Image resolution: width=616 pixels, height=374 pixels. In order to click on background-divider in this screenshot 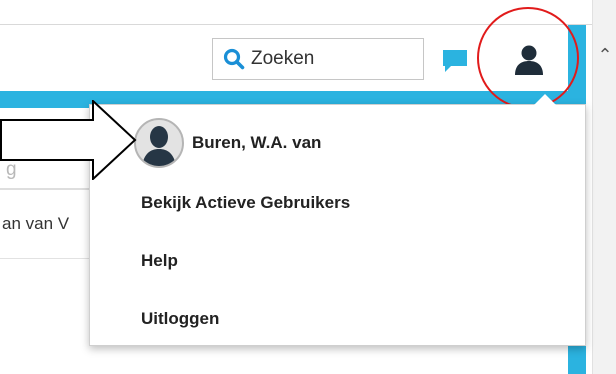, I will do `click(45, 258)`.